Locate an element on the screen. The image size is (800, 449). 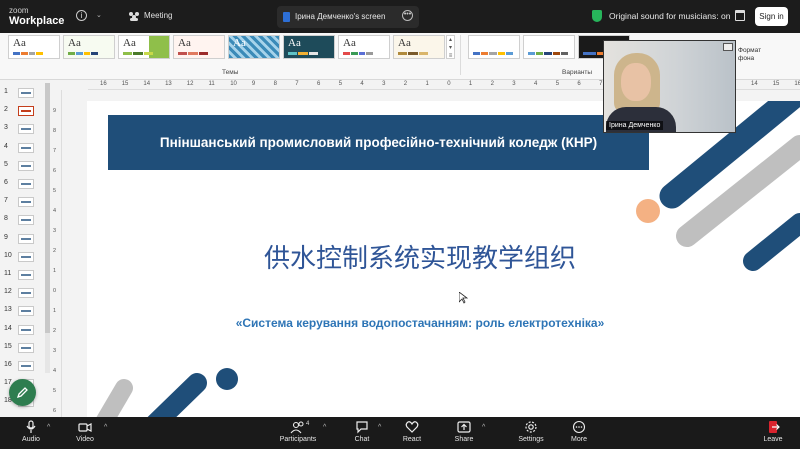
slide-thumbnail: 12 is located at coordinates (23, 293).